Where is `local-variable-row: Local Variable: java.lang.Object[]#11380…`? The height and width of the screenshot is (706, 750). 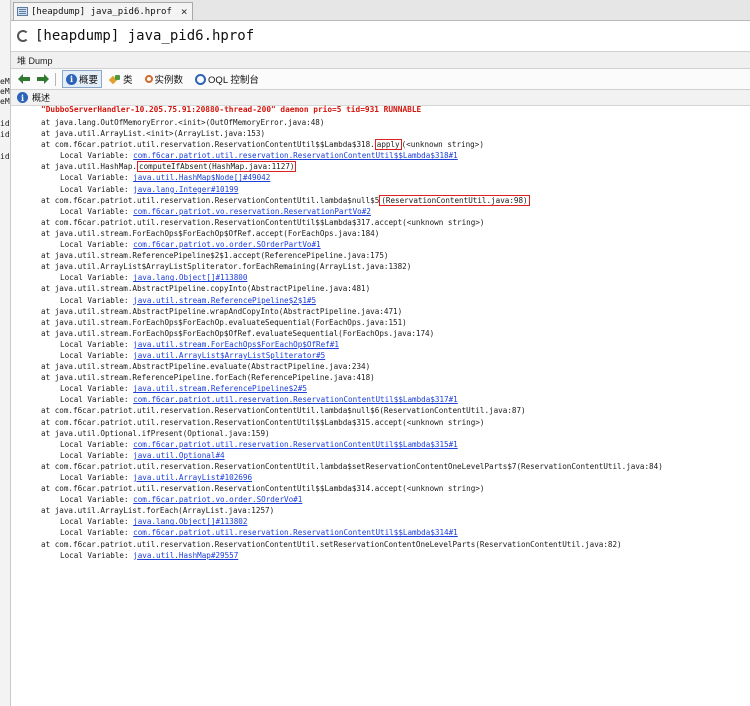
local-variable-row: Local Variable: java.lang.Object[]#11380… is located at coordinates (395, 521).